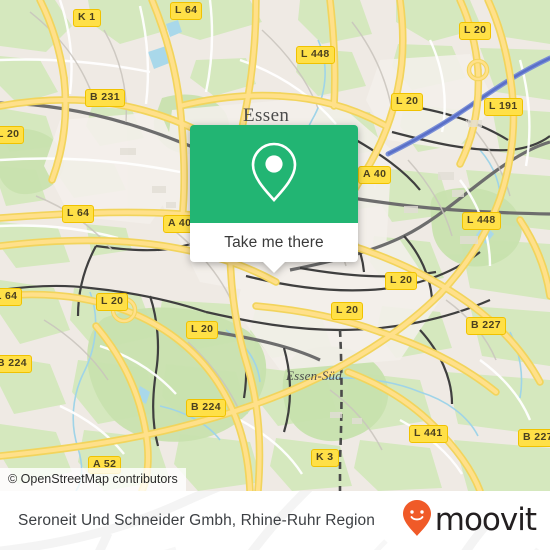 The image size is (550, 550). Describe the element at coordinates (266, 115) in the screenshot. I see `map-place-label: Essen` at that location.